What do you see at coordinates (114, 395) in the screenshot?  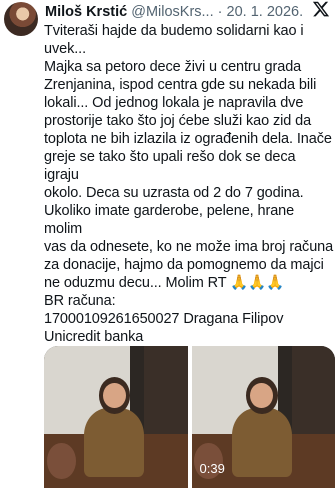 I see `woman-face` at bounding box center [114, 395].